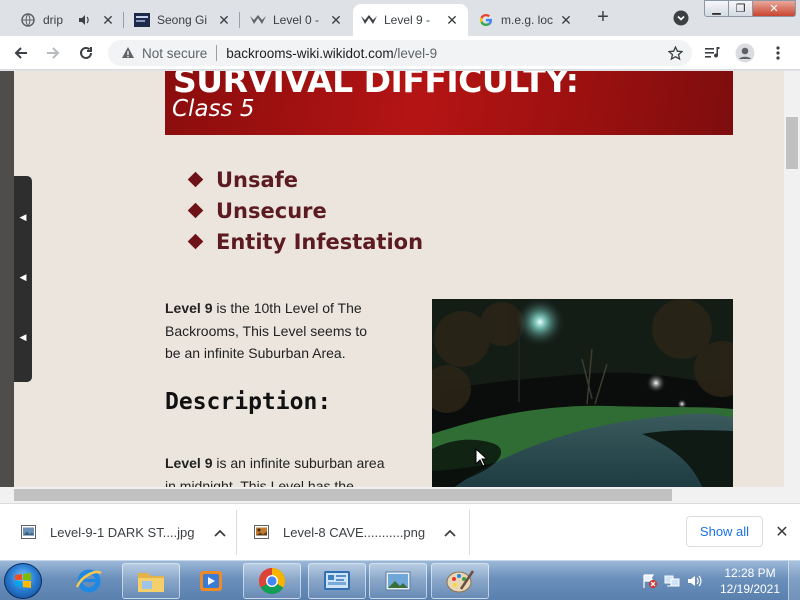 This screenshot has width=800, height=600. What do you see at coordinates (774, 8) in the screenshot?
I see `close-window-button: ✕` at bounding box center [774, 8].